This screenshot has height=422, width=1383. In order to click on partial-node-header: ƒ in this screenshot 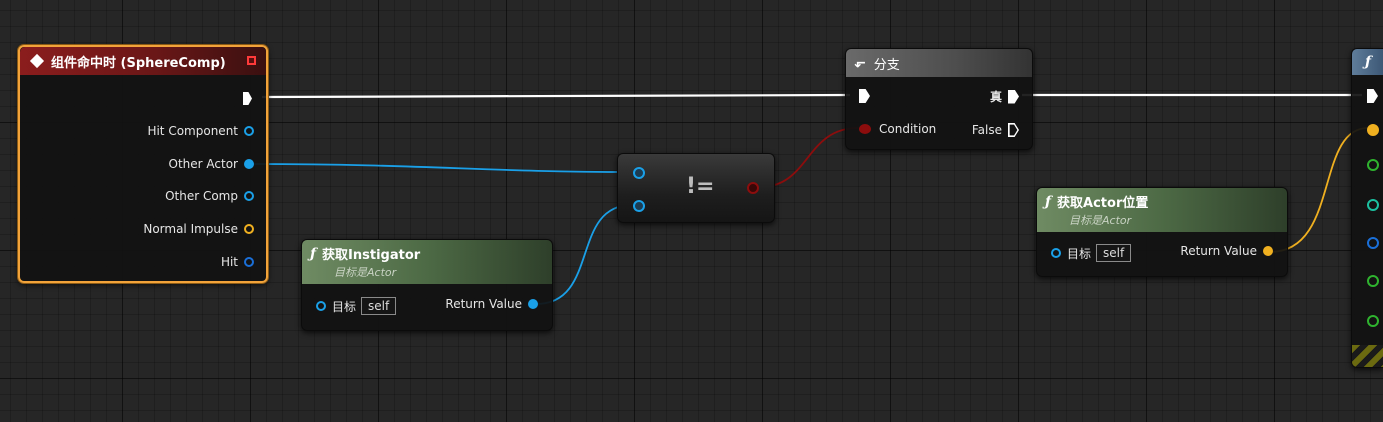, I will do `click(1367, 62)`.